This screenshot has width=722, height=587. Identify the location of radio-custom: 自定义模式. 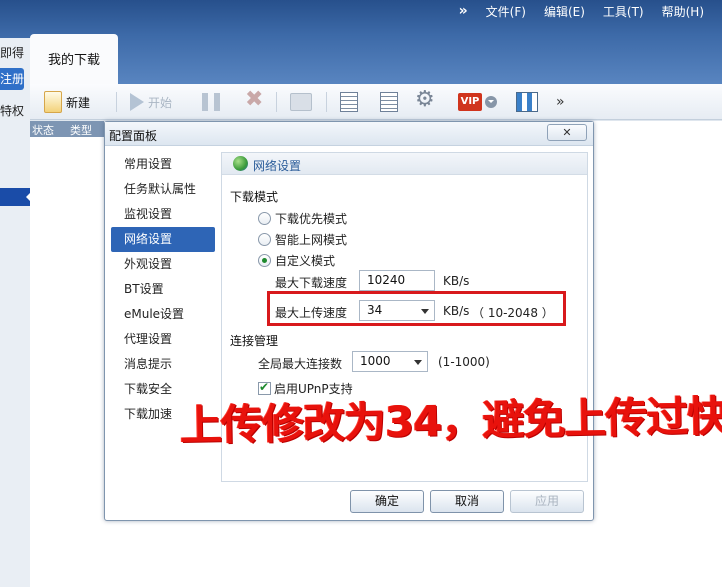
(296, 260).